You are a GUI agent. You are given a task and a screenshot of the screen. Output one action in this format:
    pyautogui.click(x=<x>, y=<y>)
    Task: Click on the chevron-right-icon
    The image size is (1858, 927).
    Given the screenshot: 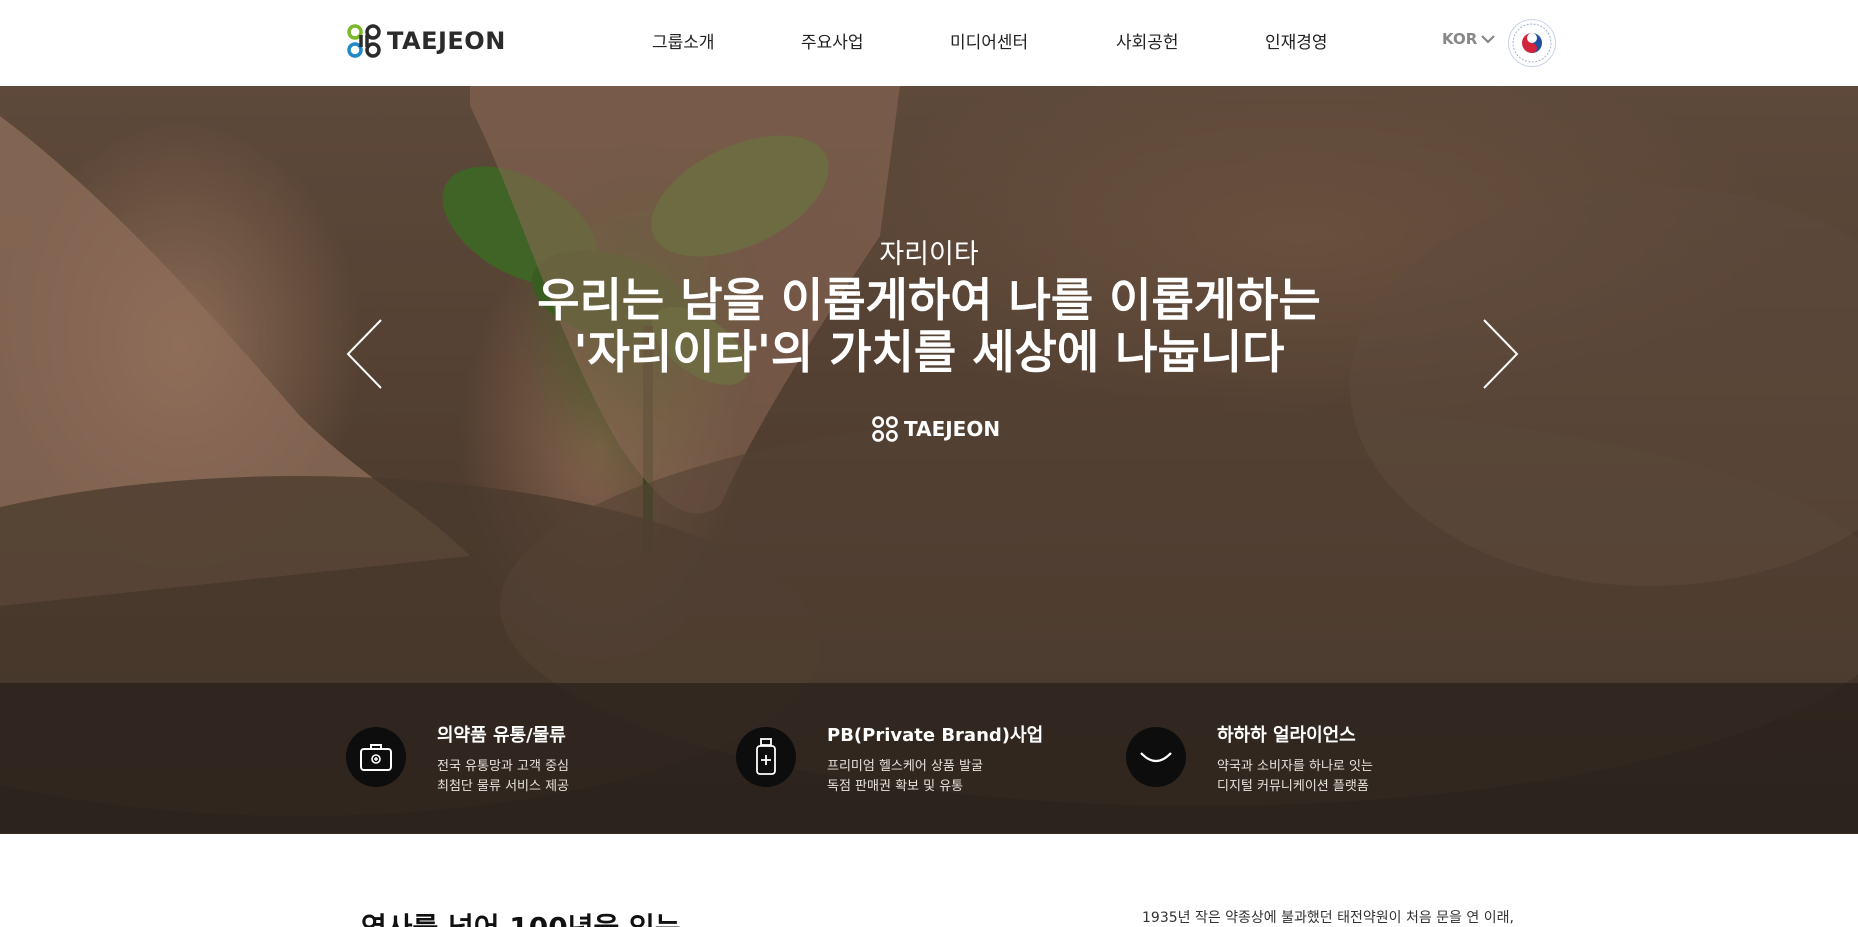 What is the action you would take?
    pyautogui.click(x=1500, y=354)
    